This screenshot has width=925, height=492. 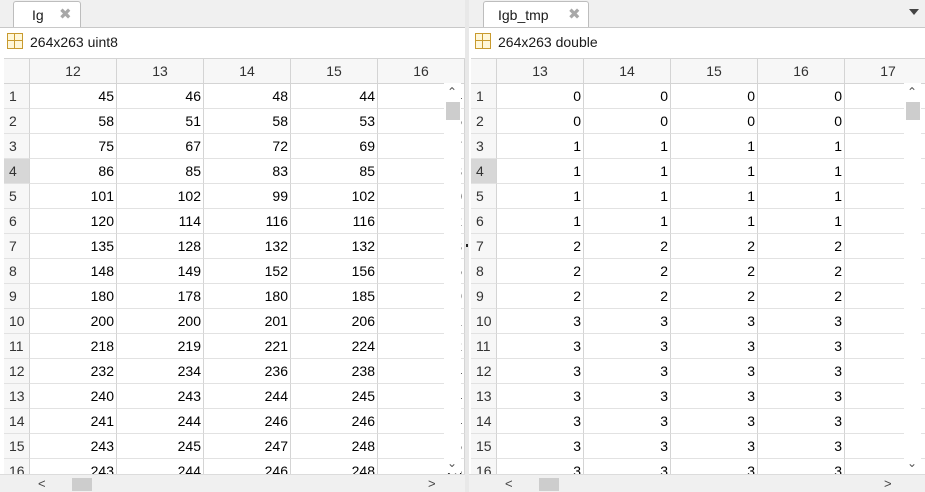 I want to click on table-cell: 149, so click(x=160, y=271).